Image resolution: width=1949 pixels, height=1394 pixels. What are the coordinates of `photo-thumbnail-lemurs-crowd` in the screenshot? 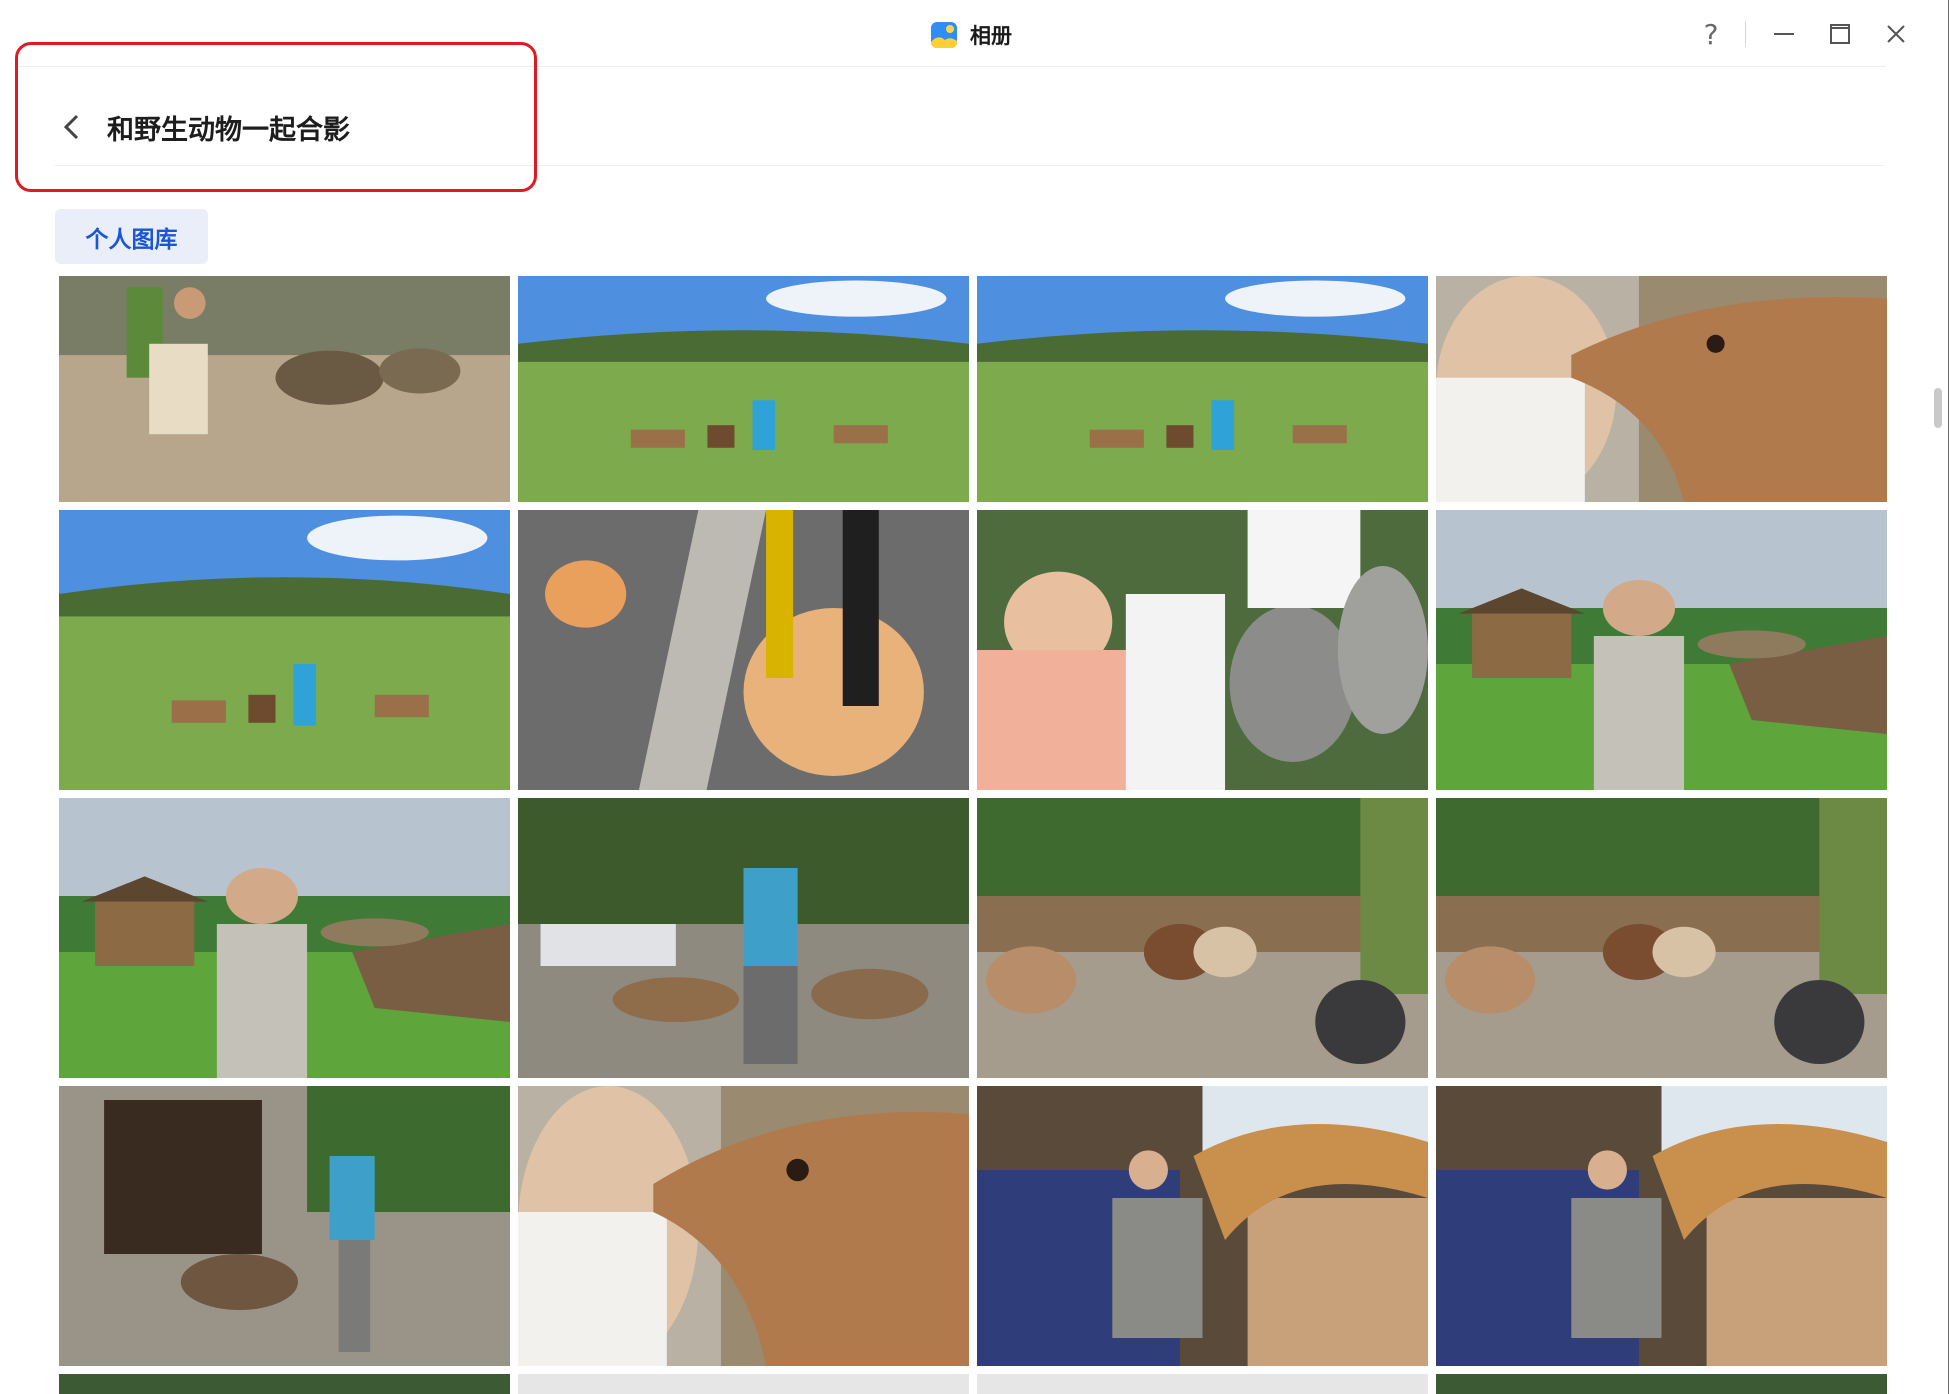 It's located at (1202, 650).